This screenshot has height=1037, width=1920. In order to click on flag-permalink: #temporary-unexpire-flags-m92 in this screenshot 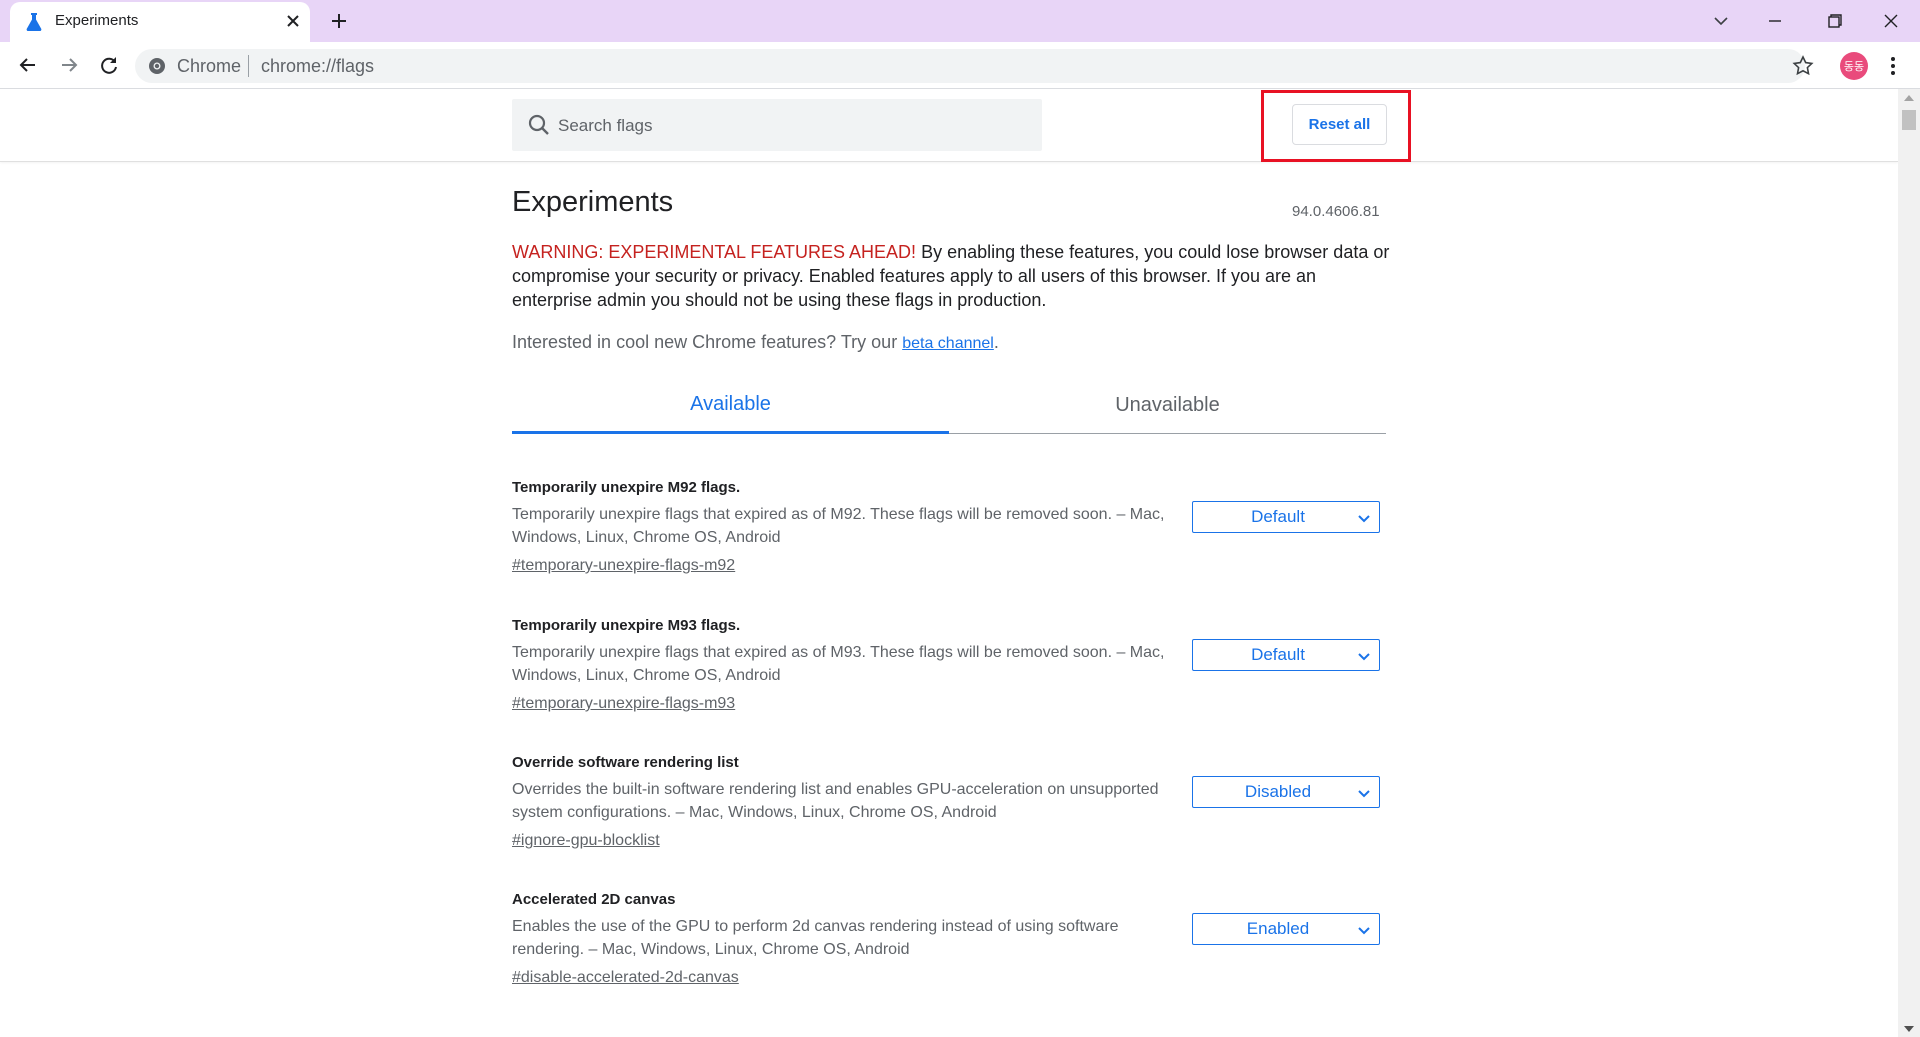, I will do `click(623, 566)`.